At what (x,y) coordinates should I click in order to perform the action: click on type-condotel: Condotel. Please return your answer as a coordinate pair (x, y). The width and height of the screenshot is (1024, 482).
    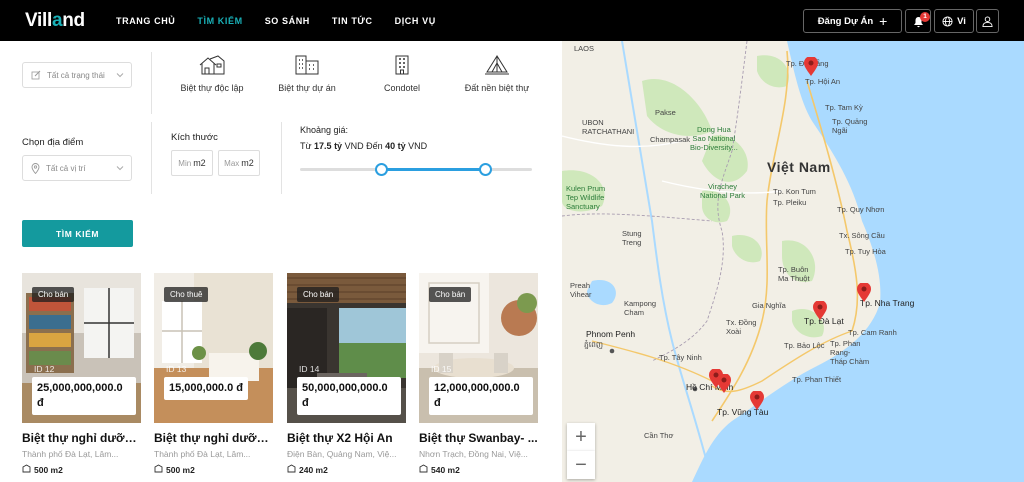
    Looking at the image, I should click on (402, 73).